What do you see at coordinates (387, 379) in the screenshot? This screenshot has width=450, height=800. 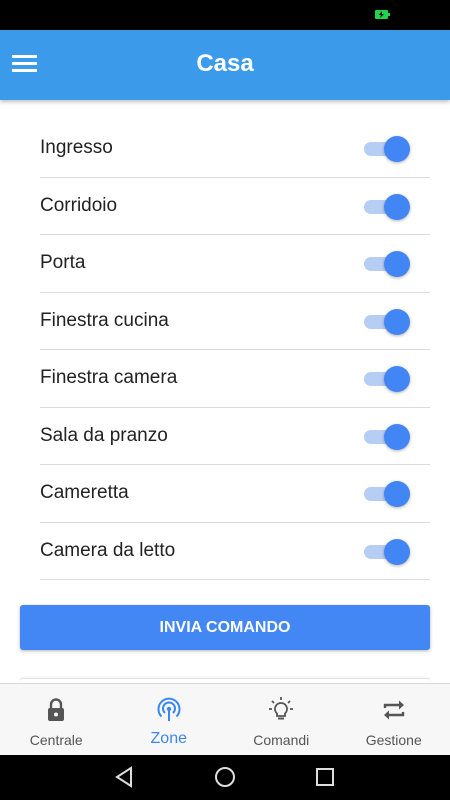 I see `zone-toggle-finestra-camera` at bounding box center [387, 379].